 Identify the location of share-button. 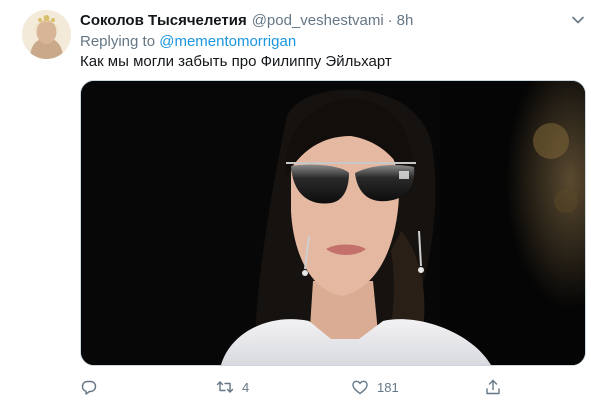
(493, 387).